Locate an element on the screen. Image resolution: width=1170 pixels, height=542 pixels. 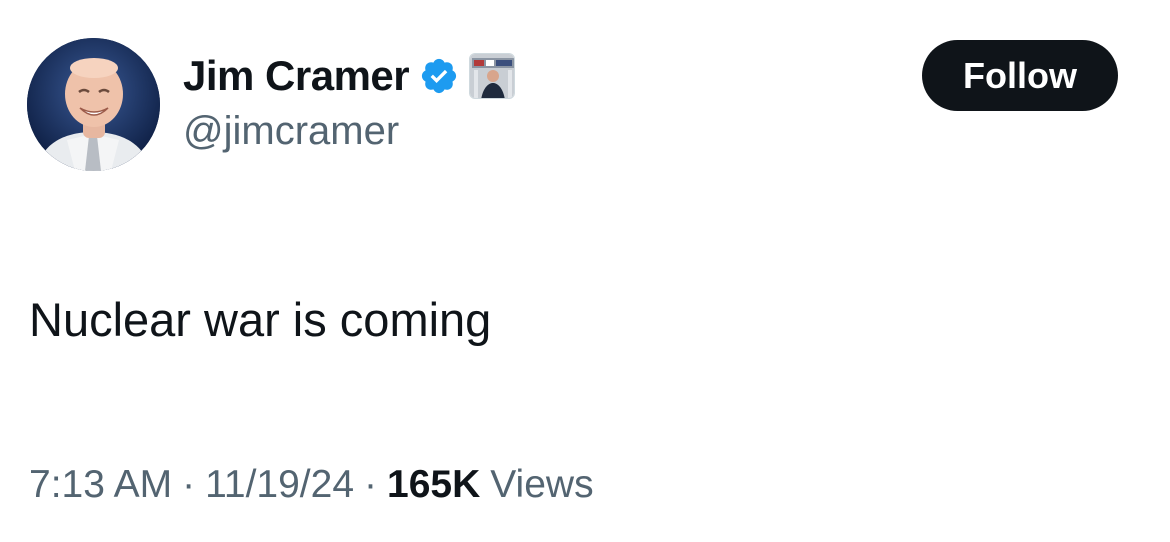
tweet-meta: 7:13 AM · 11/19/24 · 165K Views is located at coordinates (311, 485).